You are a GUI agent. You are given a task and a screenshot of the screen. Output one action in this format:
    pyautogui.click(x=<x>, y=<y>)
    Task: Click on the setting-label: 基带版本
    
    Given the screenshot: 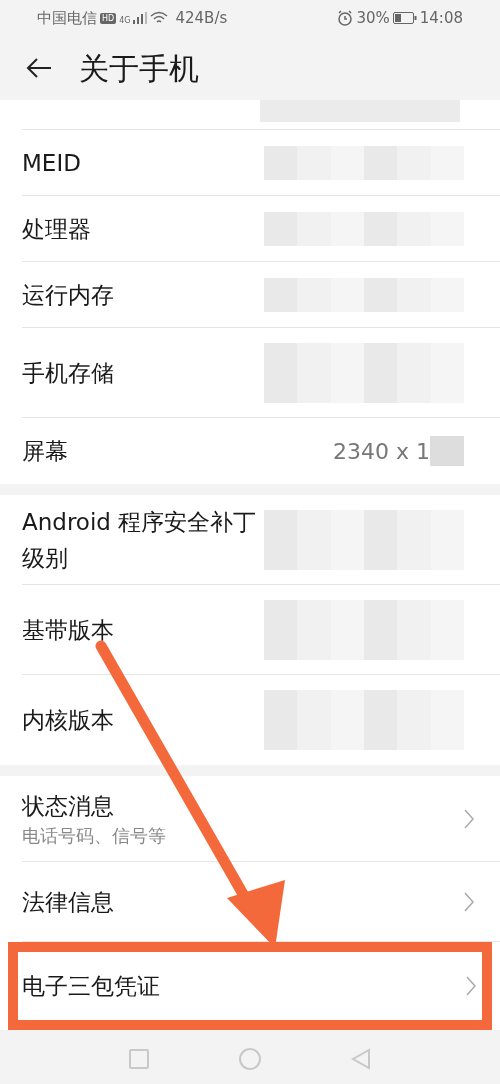 What is the action you would take?
    pyautogui.click(x=68, y=630)
    